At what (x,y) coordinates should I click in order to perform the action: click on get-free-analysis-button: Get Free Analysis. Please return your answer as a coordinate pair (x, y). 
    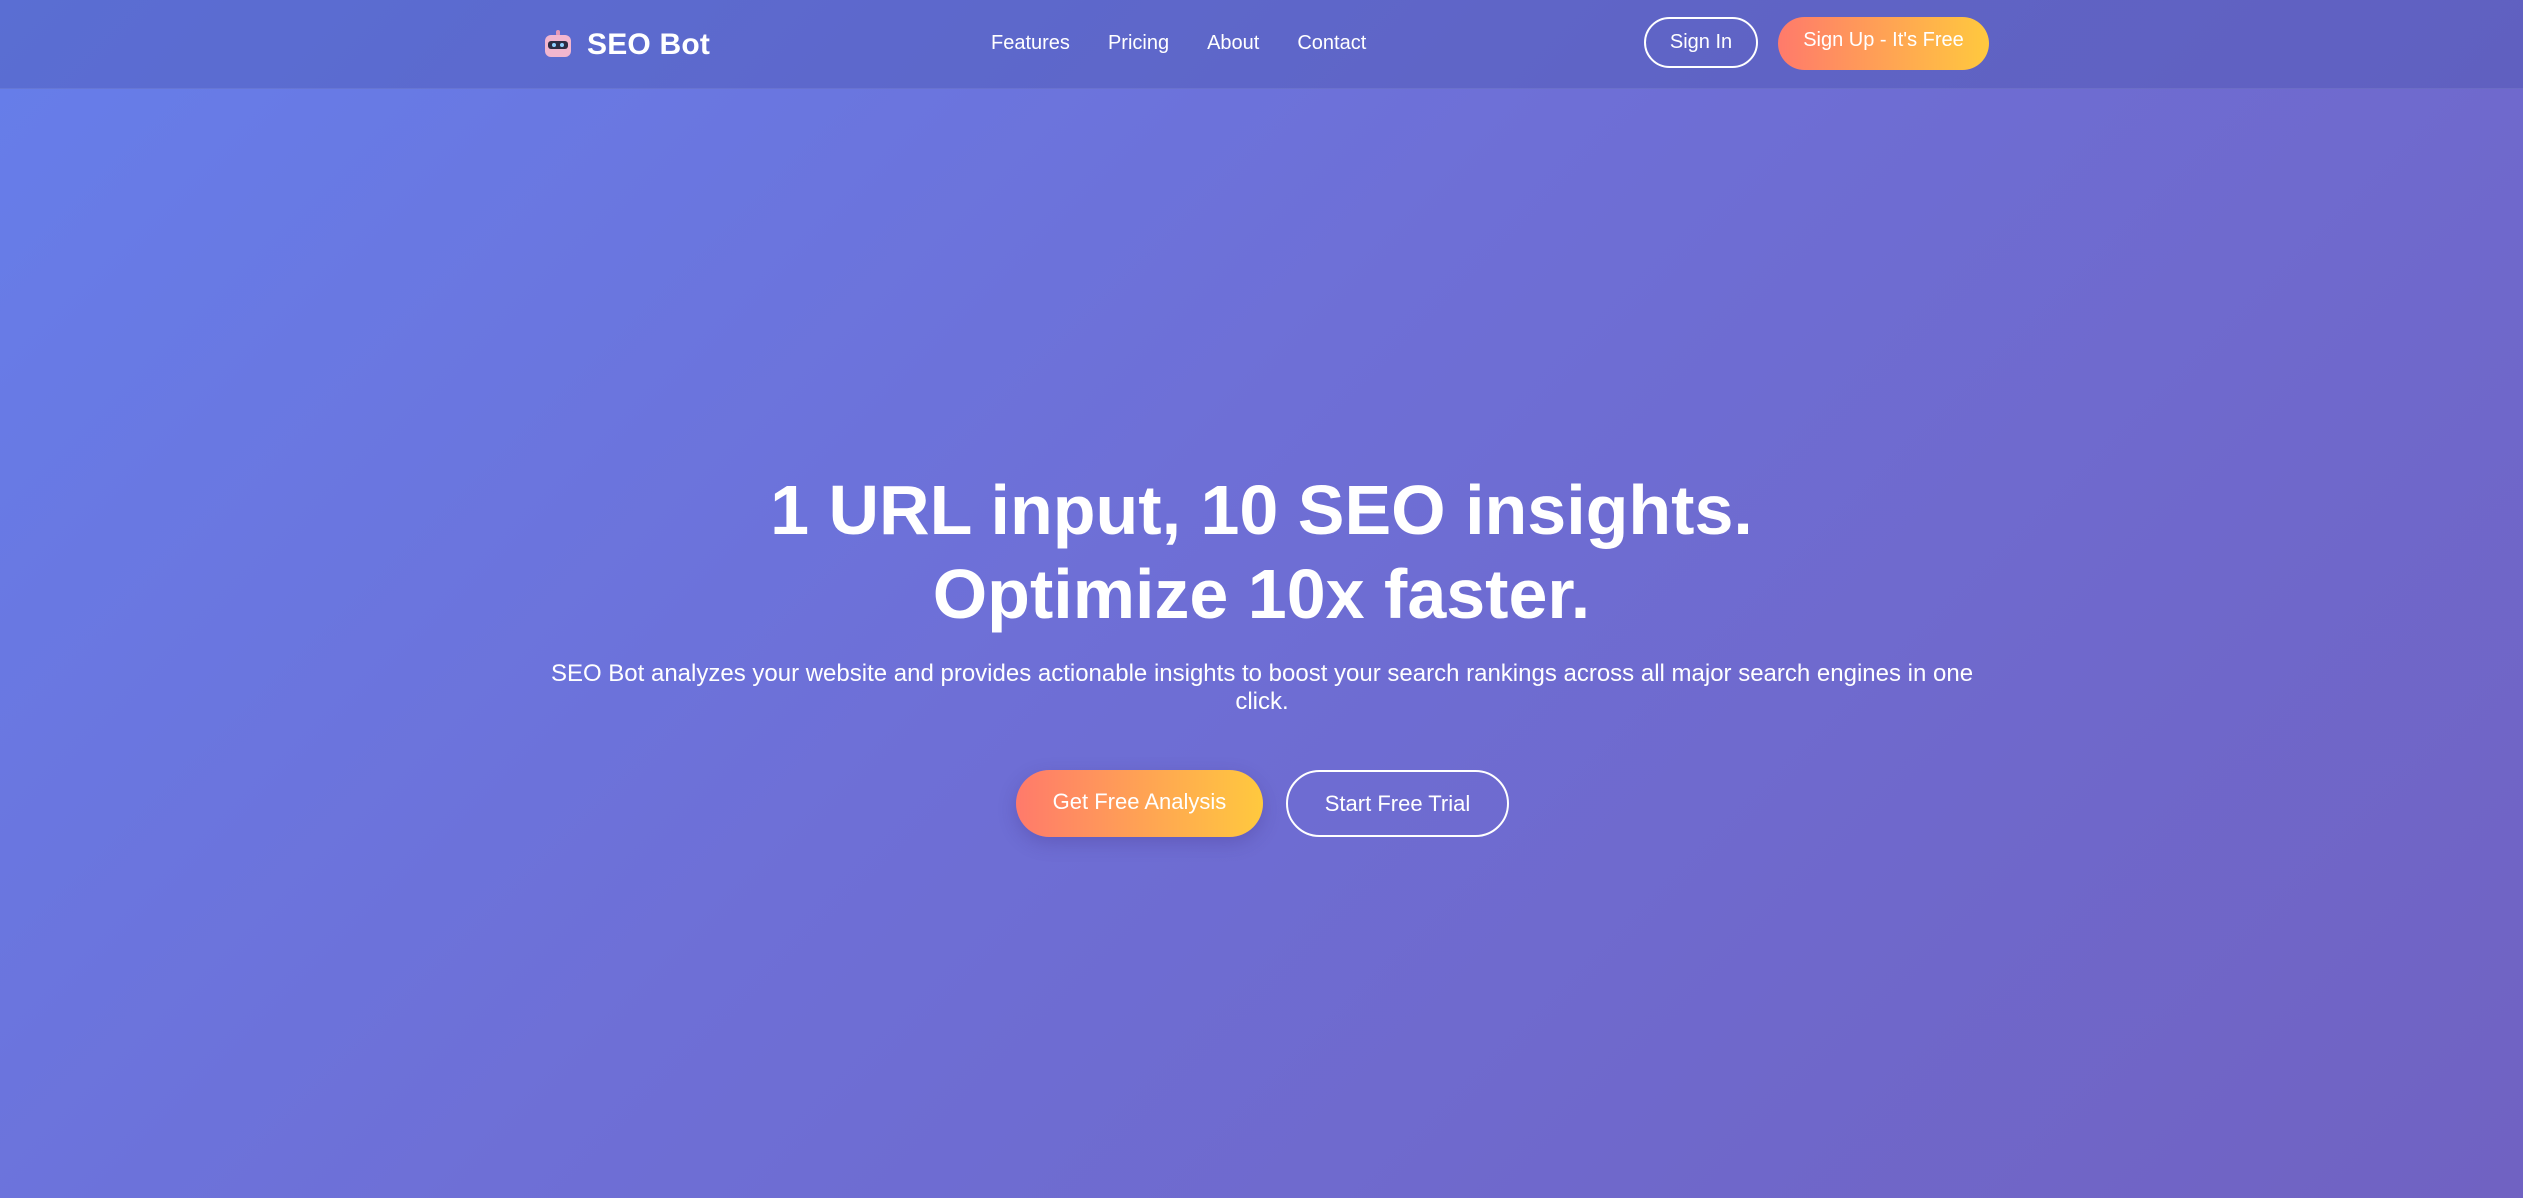
    Looking at the image, I should click on (1139, 803).